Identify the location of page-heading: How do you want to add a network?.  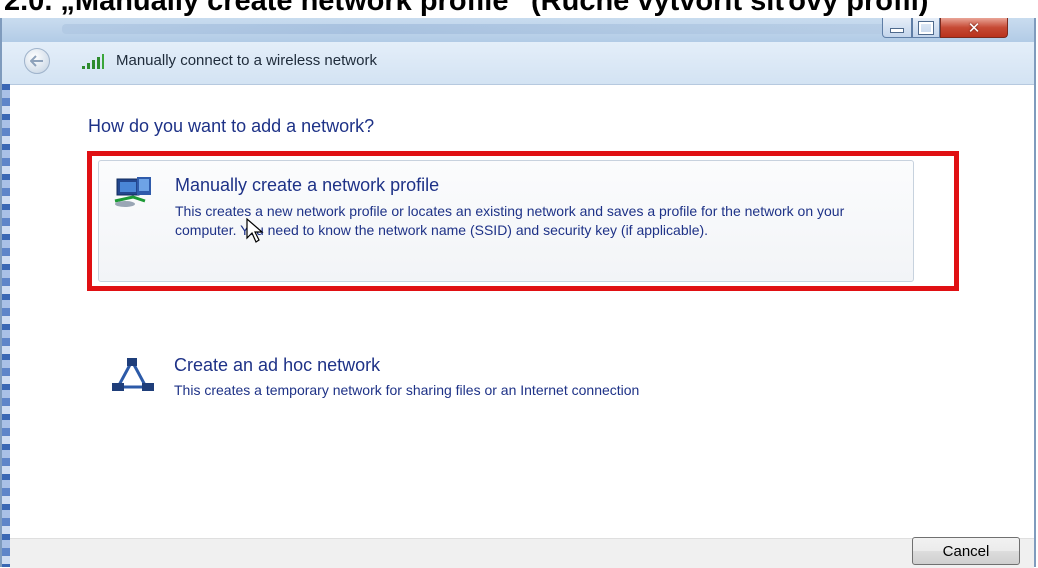
(231, 126).